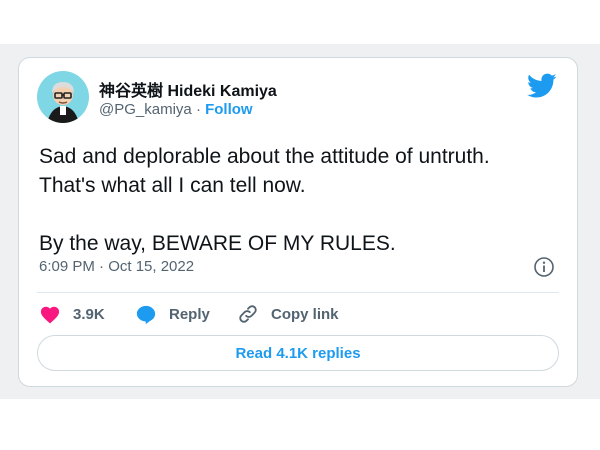 The height and width of the screenshot is (450, 600). I want to click on author-handle-row: @PG_kamiya · Follow, so click(176, 109).